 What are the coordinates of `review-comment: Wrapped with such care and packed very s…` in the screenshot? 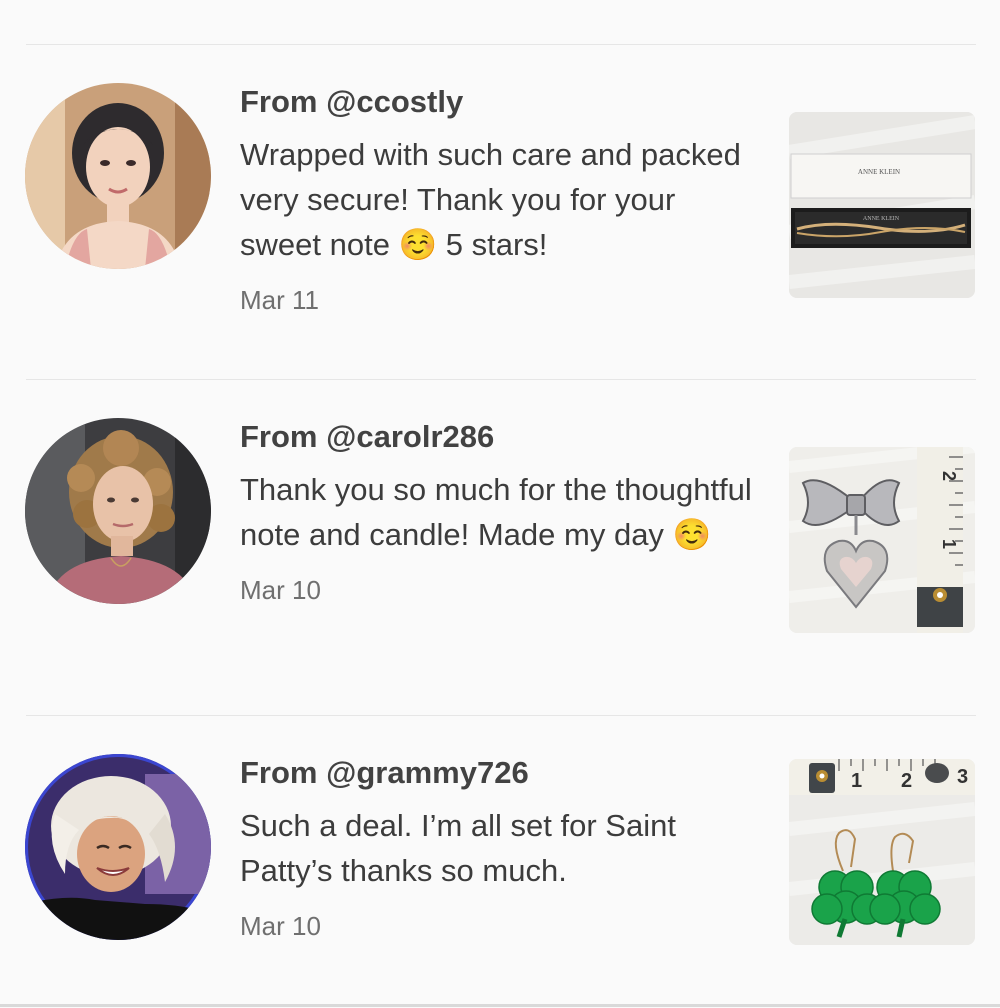 It's located at (490, 199).